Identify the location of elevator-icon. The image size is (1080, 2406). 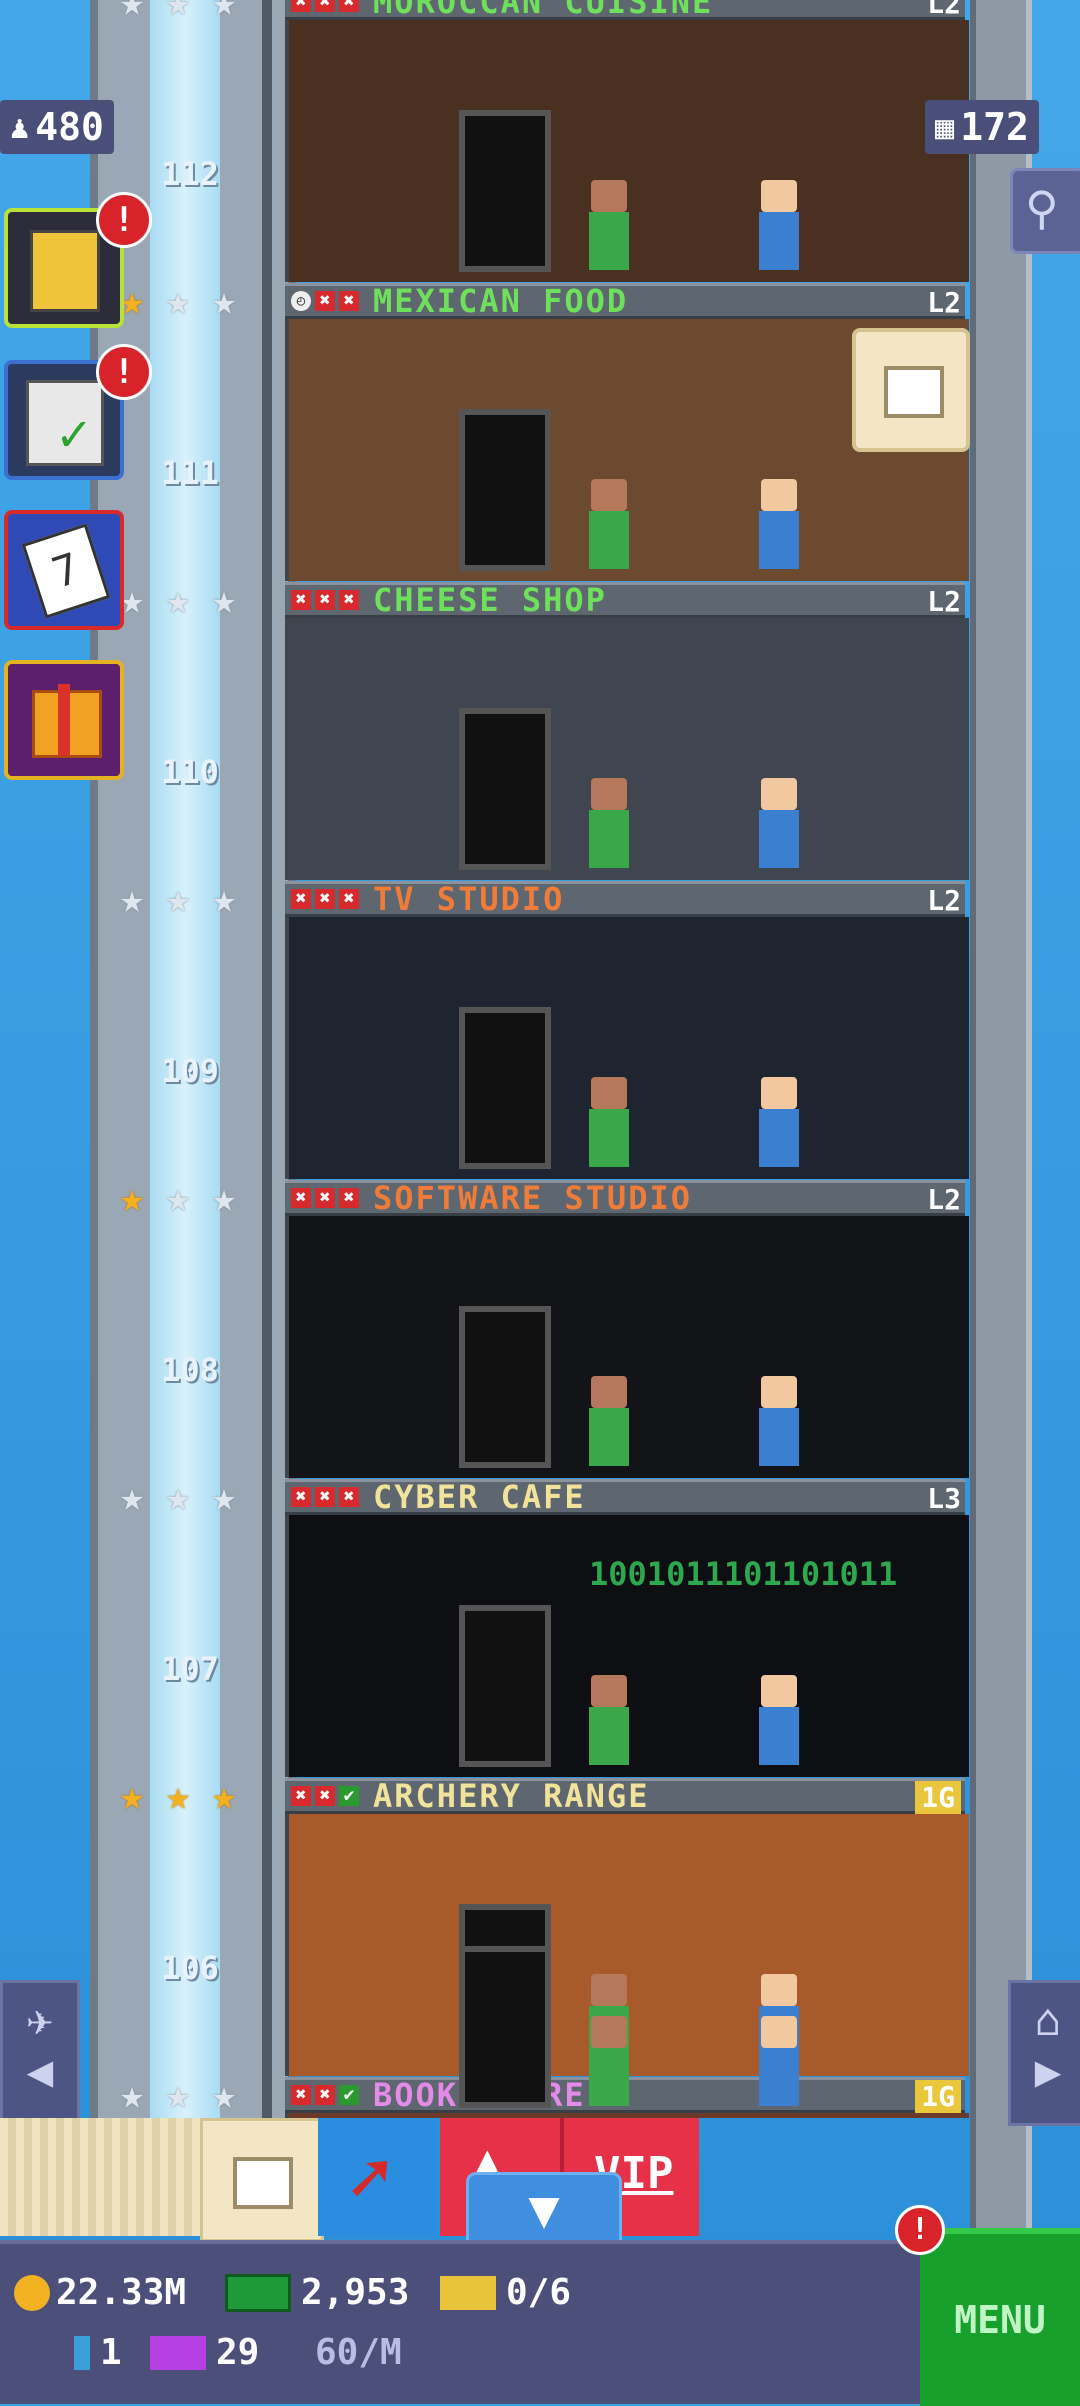
(82, 2352).